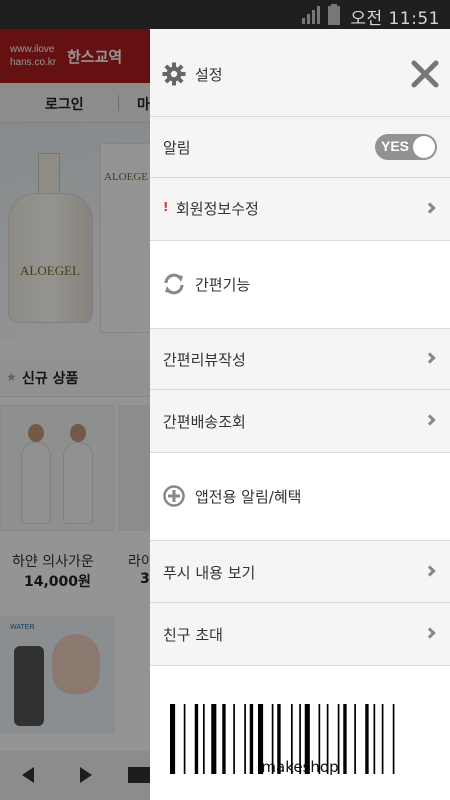 This screenshot has width=450, height=800. I want to click on quick-section-header: 간편기능, so click(300, 284).